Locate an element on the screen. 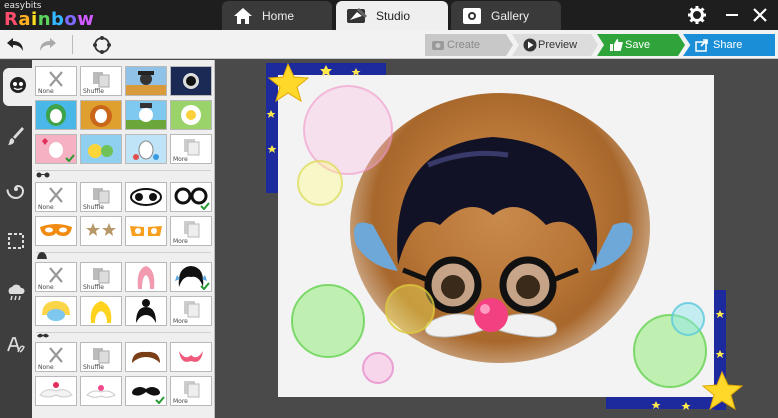  bubble-yellow is located at coordinates (320, 183).